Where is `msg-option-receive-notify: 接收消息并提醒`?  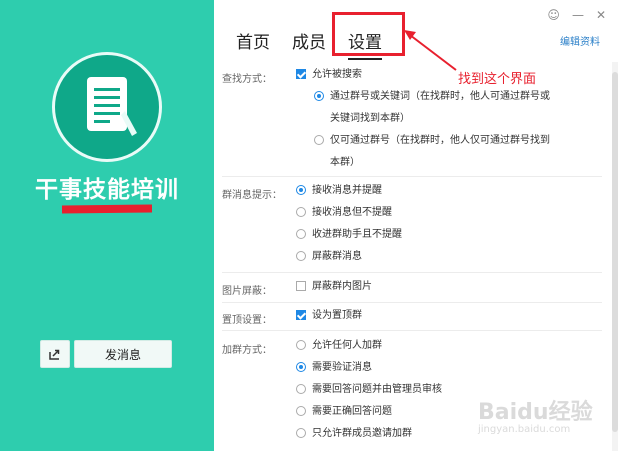 msg-option-receive-notify: 接收消息并提醒 is located at coordinates (339, 191).